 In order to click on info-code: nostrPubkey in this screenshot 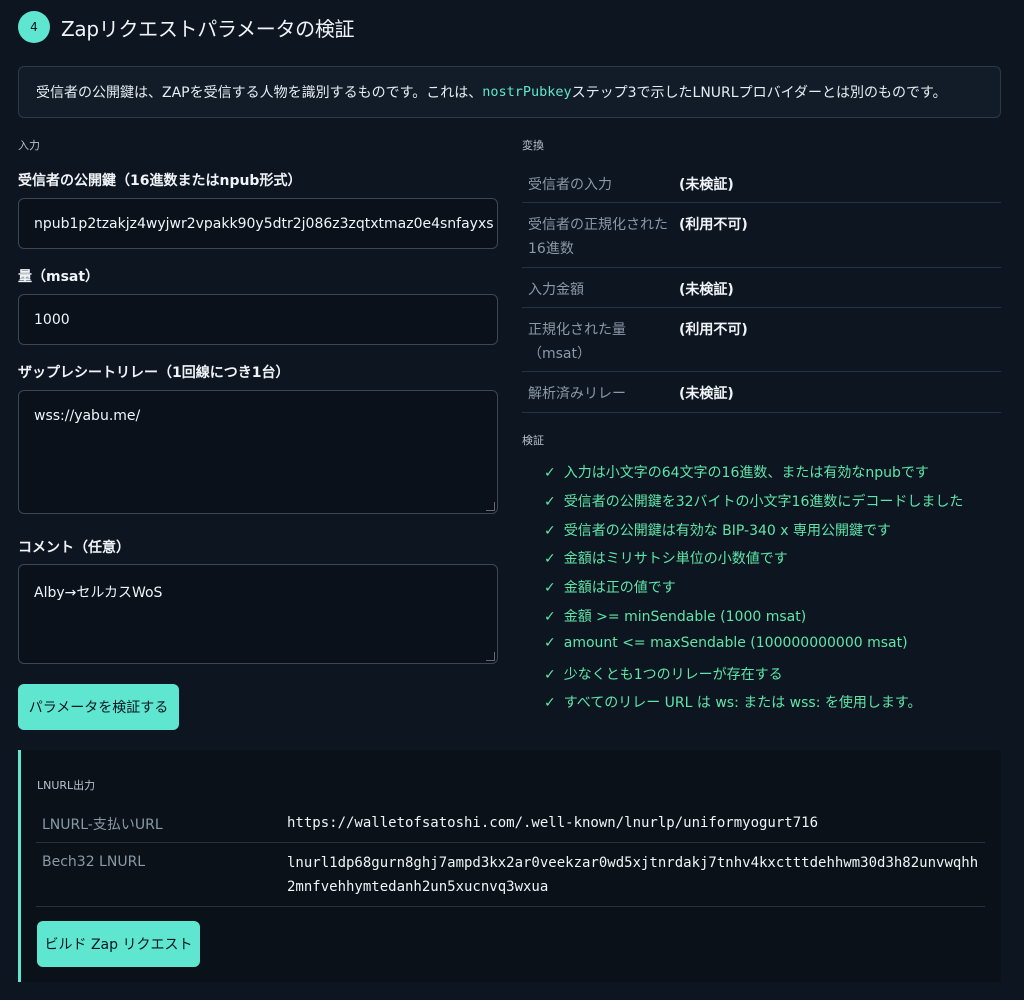, I will do `click(527, 92)`.